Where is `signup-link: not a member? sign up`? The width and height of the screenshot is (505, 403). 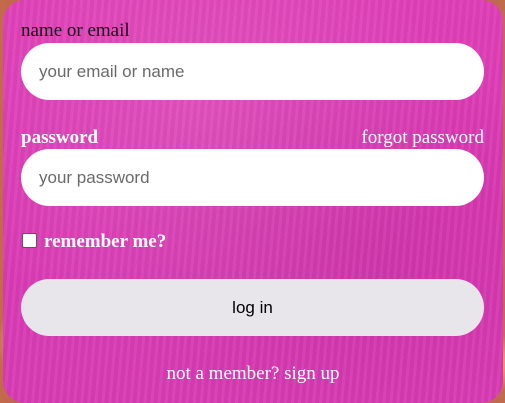 signup-link: not a member? sign up is located at coordinates (253, 374).